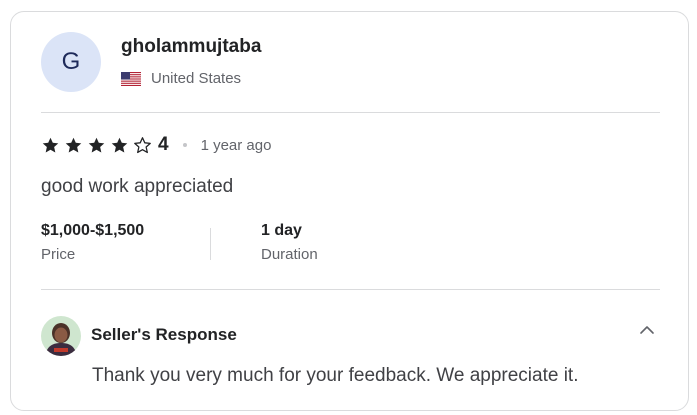 Image resolution: width=697 pixels, height=415 pixels. I want to click on us-flag-icon, so click(131, 78).